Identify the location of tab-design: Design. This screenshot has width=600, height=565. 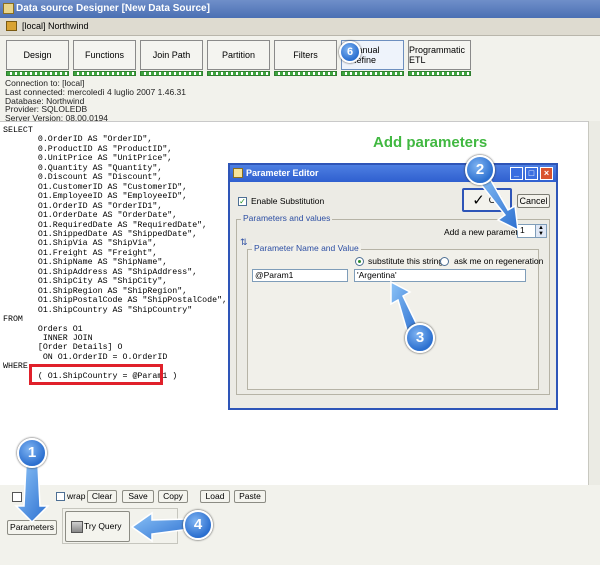
(37, 55).